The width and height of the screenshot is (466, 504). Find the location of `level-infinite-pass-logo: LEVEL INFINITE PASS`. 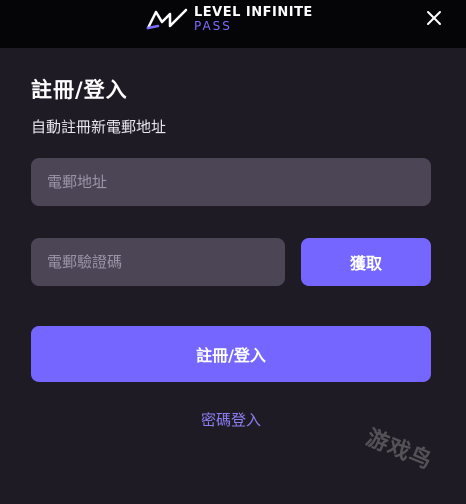

level-infinite-pass-logo: LEVEL INFINITE PASS is located at coordinates (229, 19).